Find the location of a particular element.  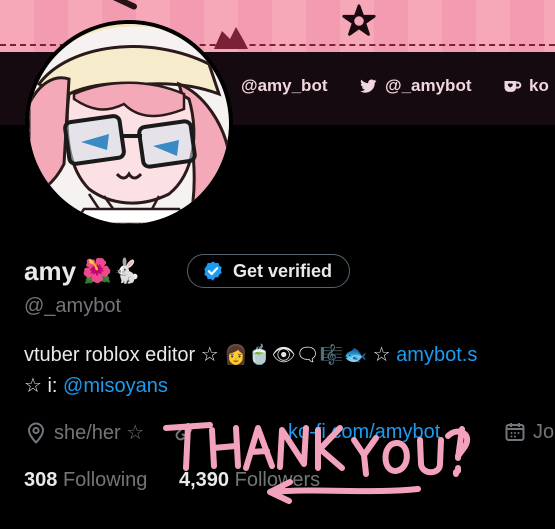

bio-text: vtuber roblox editor ☆ is located at coordinates (124, 355).